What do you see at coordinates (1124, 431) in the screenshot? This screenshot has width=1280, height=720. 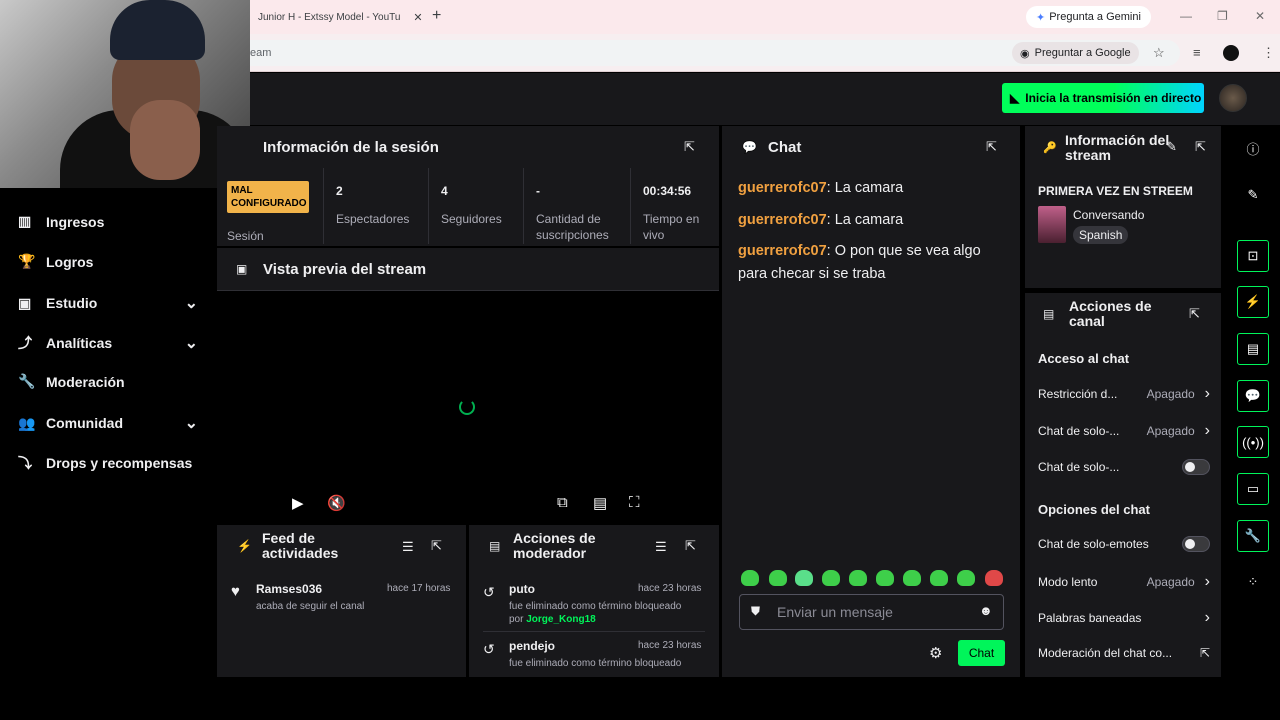 I see `channel-action-row: Chat de solo-... Apagado ›` at bounding box center [1124, 431].